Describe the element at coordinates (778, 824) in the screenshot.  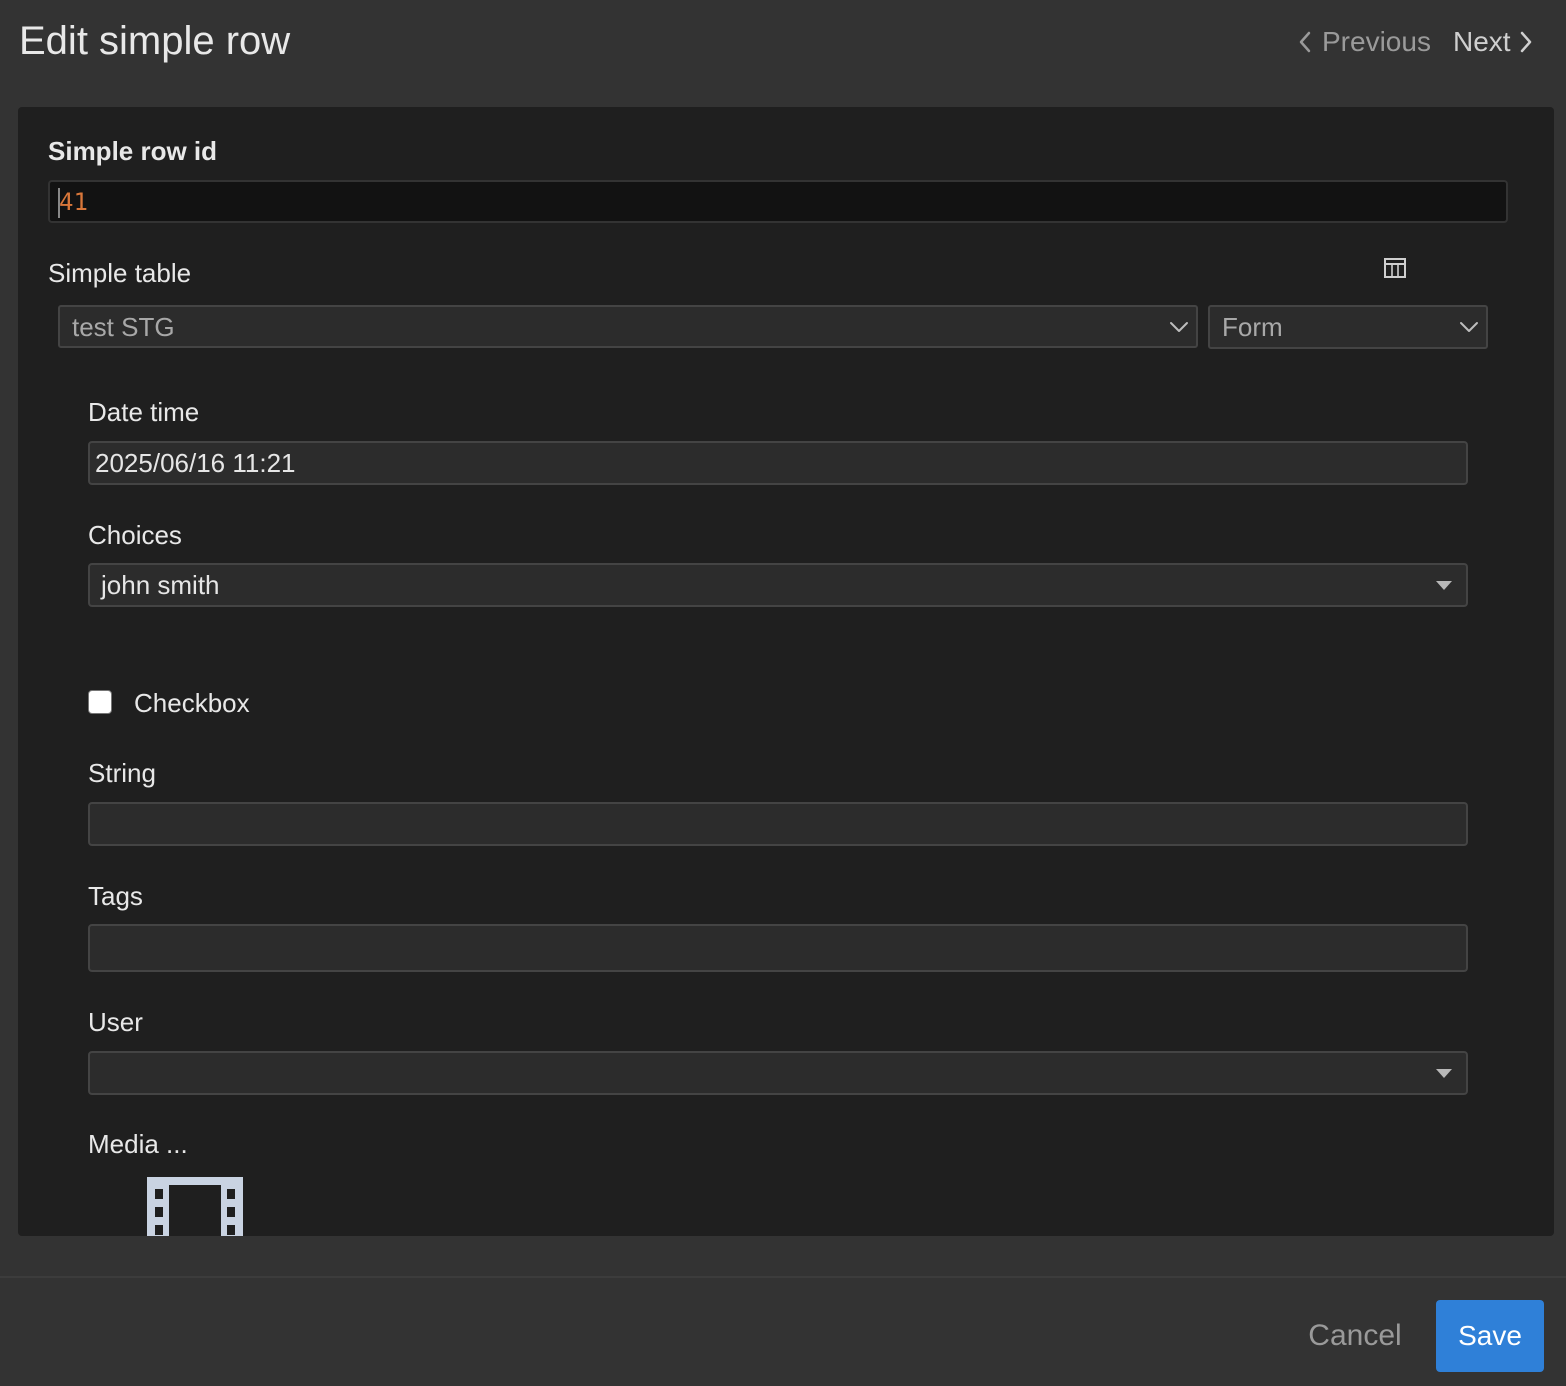
I see `string-field` at that location.